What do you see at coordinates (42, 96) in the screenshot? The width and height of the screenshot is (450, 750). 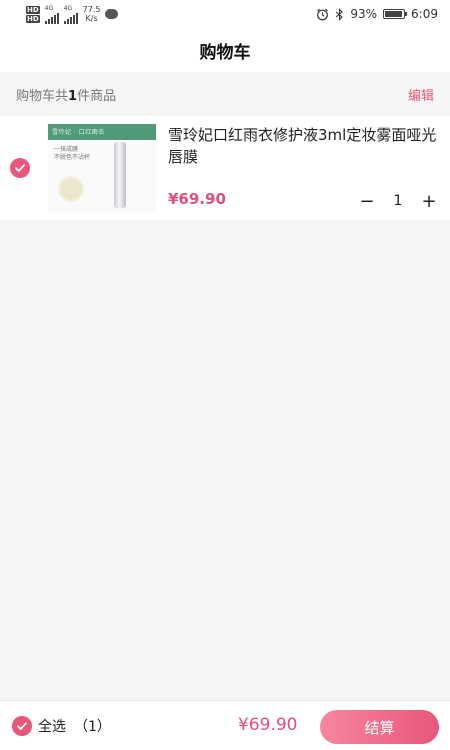 I see `cart-summary-prefix: 购物车共` at bounding box center [42, 96].